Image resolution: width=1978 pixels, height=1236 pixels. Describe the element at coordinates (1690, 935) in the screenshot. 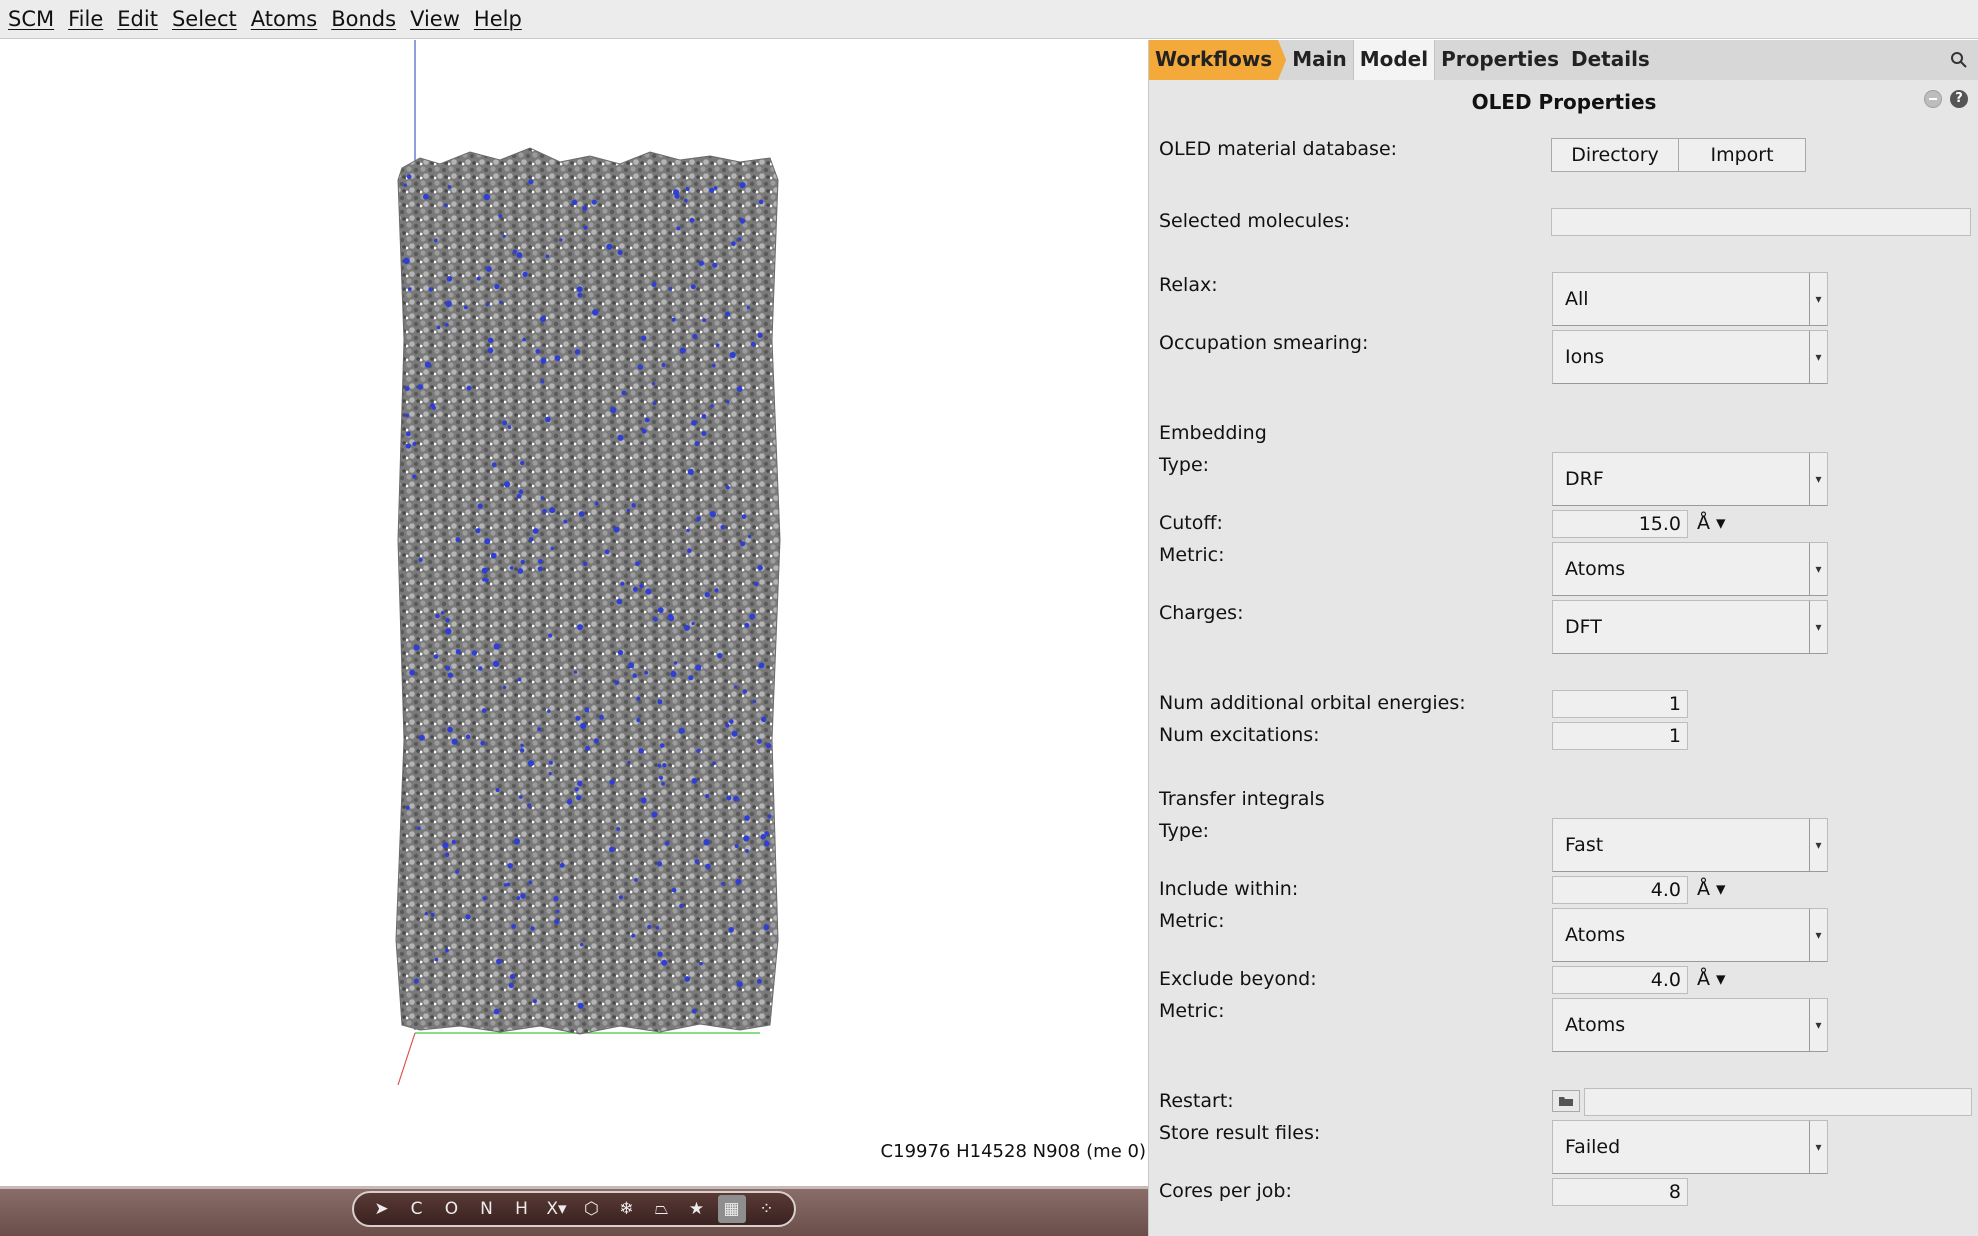

I see `include-metric-select: Atoms ▾` at that location.